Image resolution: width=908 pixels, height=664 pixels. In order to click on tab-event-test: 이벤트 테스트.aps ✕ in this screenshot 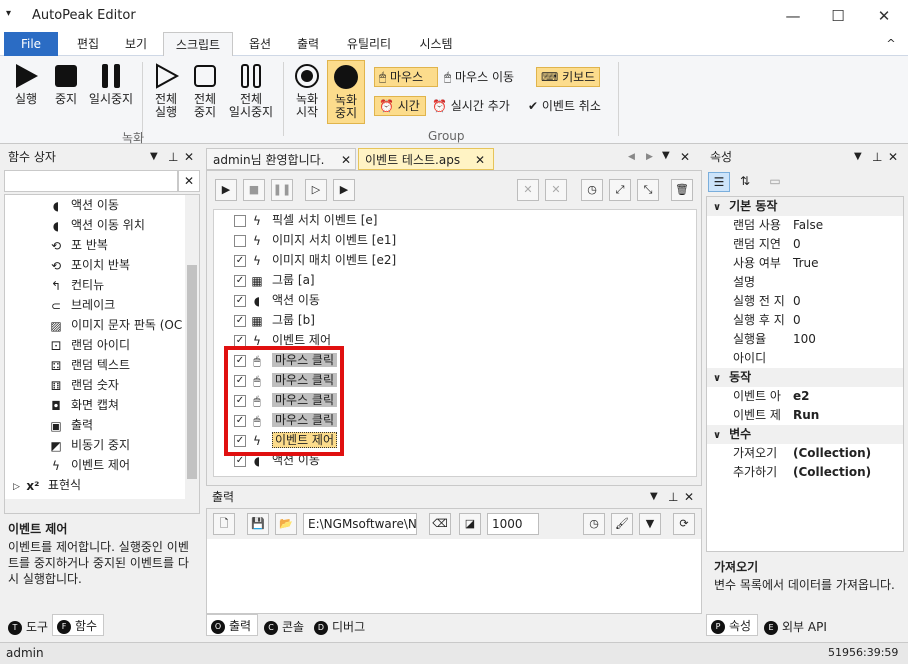, I will do `click(426, 159)`.